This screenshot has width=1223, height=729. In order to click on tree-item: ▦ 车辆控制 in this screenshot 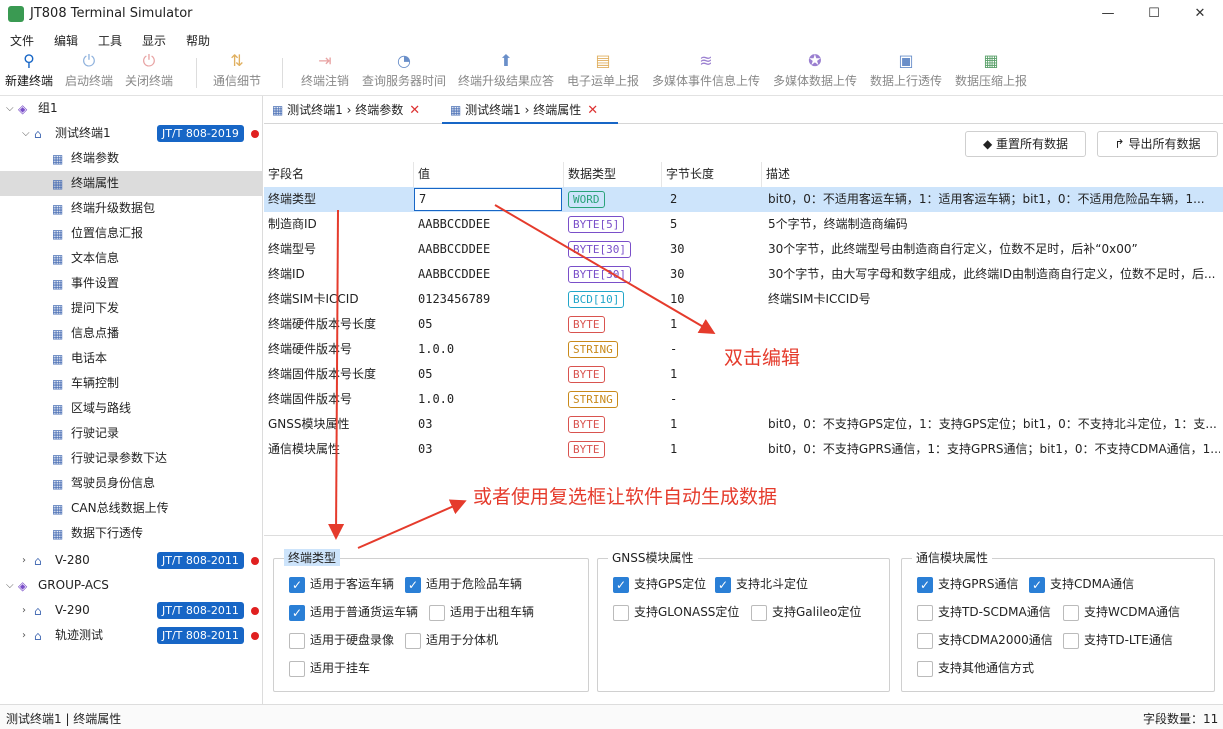, I will do `click(131, 383)`.